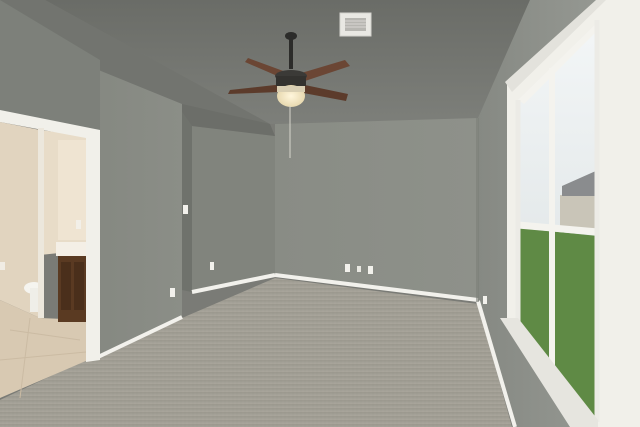  What do you see at coordinates (359, 269) in the screenshot?
I see `cable-jack` at bounding box center [359, 269].